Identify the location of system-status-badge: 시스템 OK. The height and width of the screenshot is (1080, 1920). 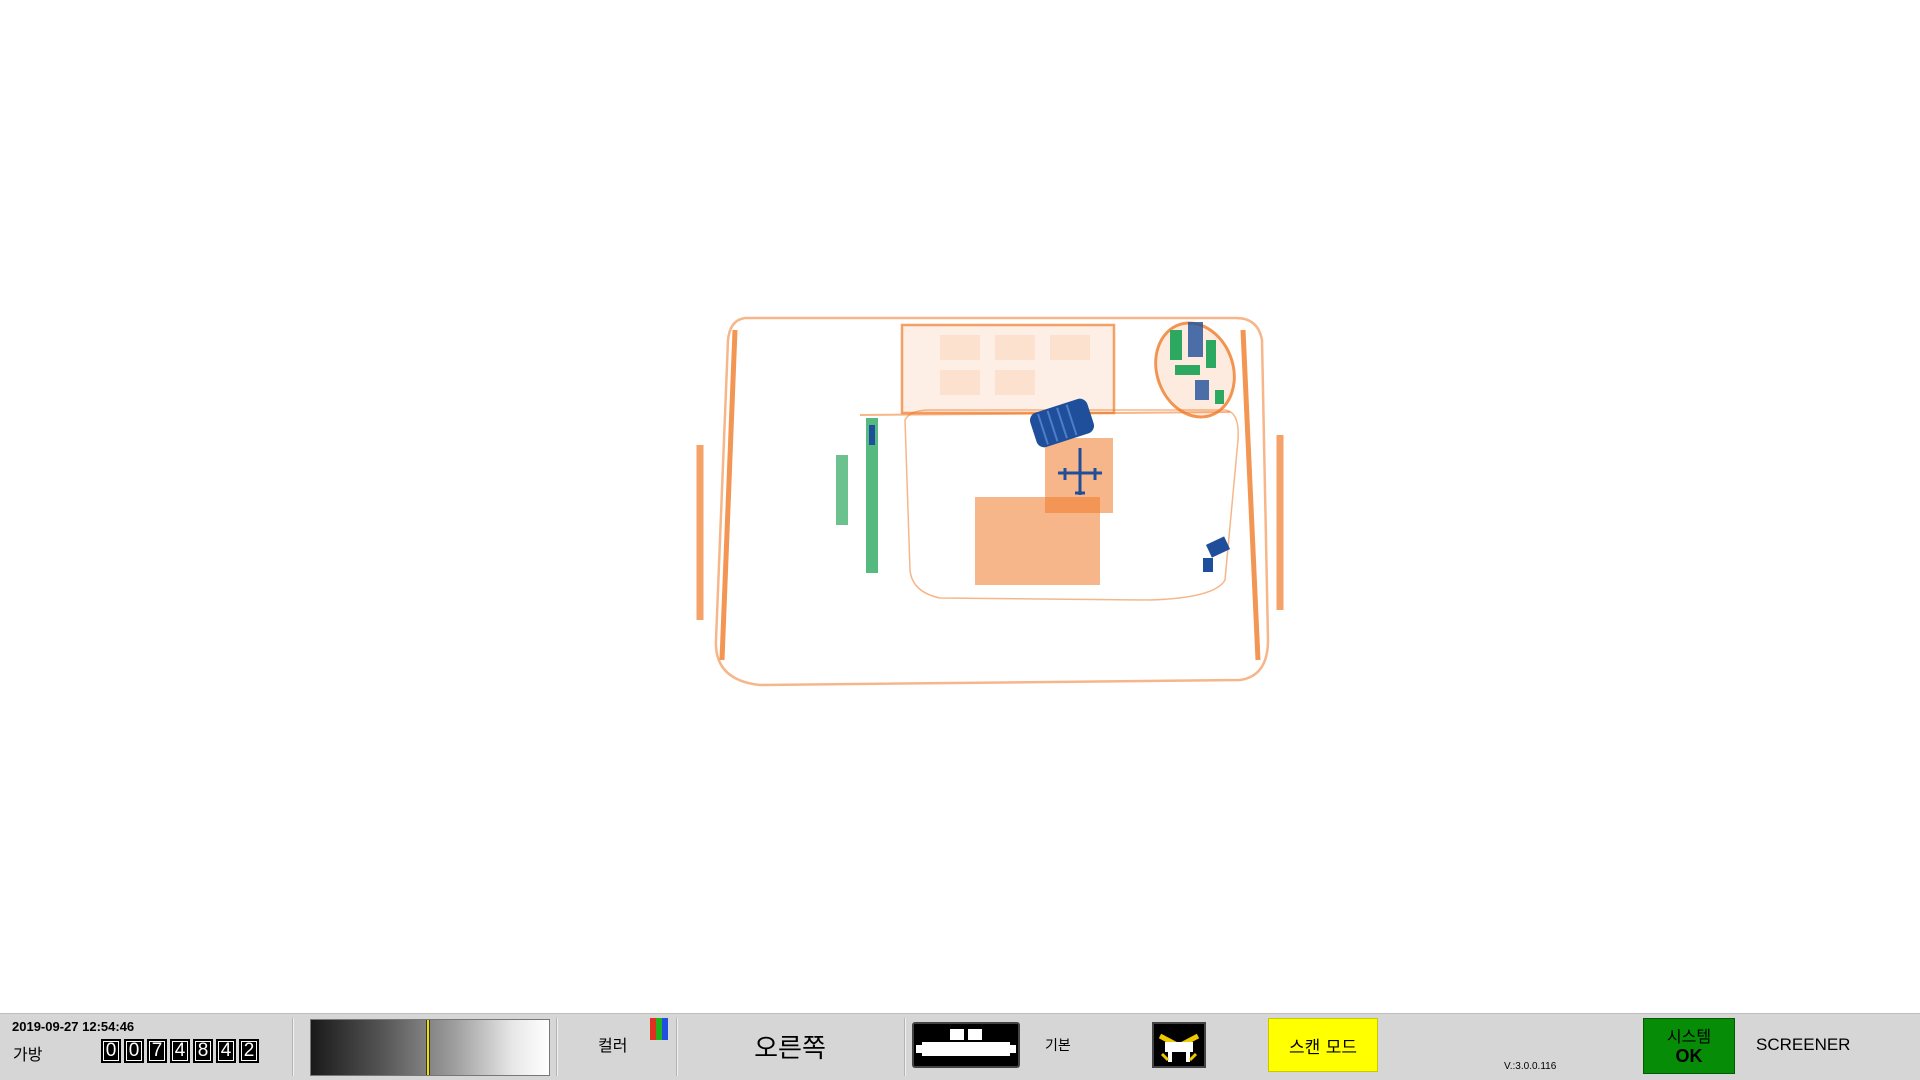
(1689, 1046).